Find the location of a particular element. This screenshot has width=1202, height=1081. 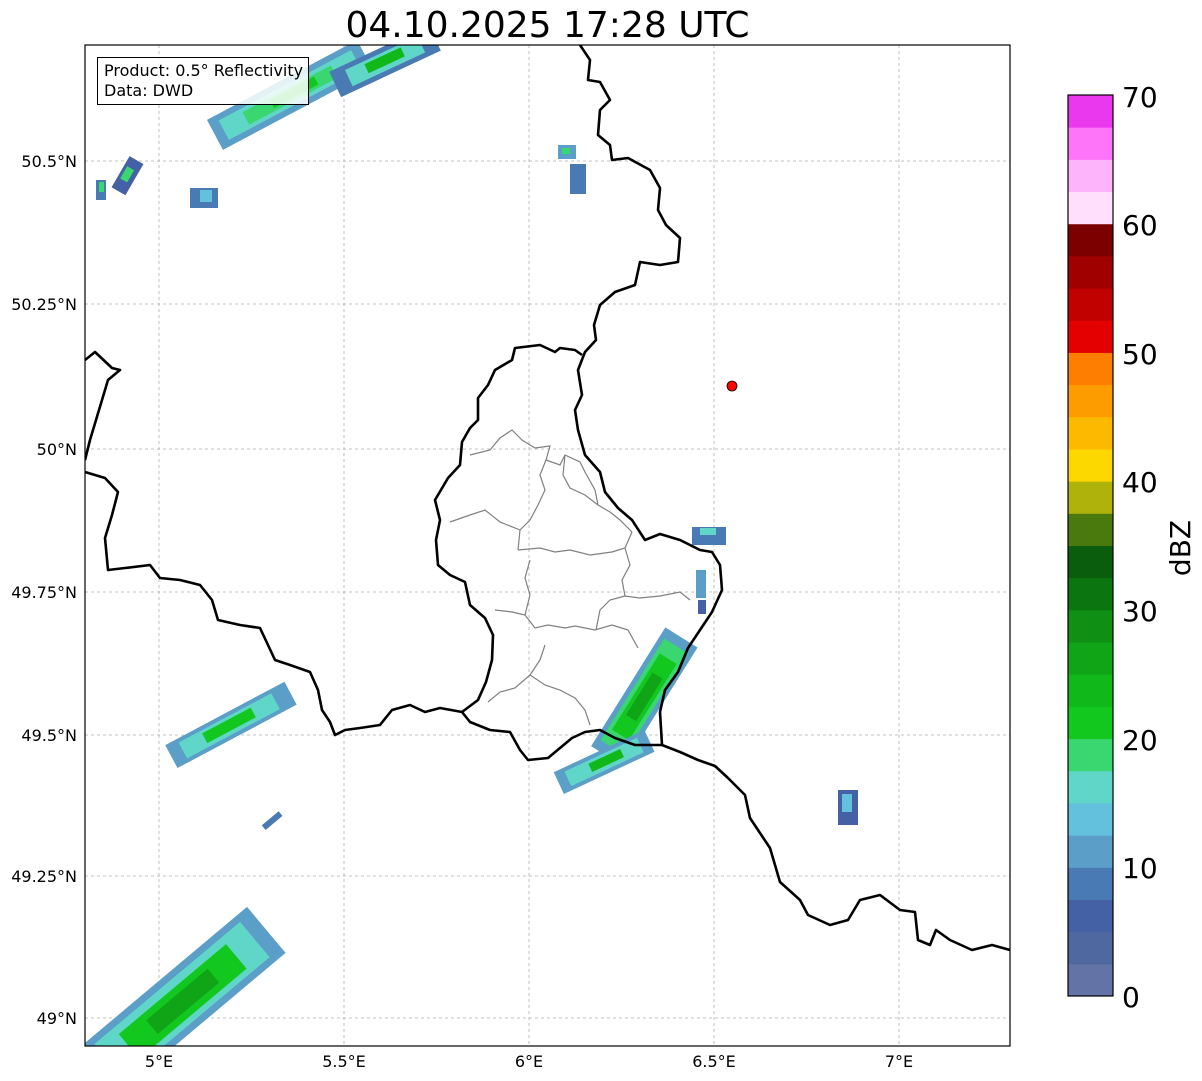

x-tick-labels: 5°E 5.5°E 6°E 6.5°E 7°E is located at coordinates (529, 1061).